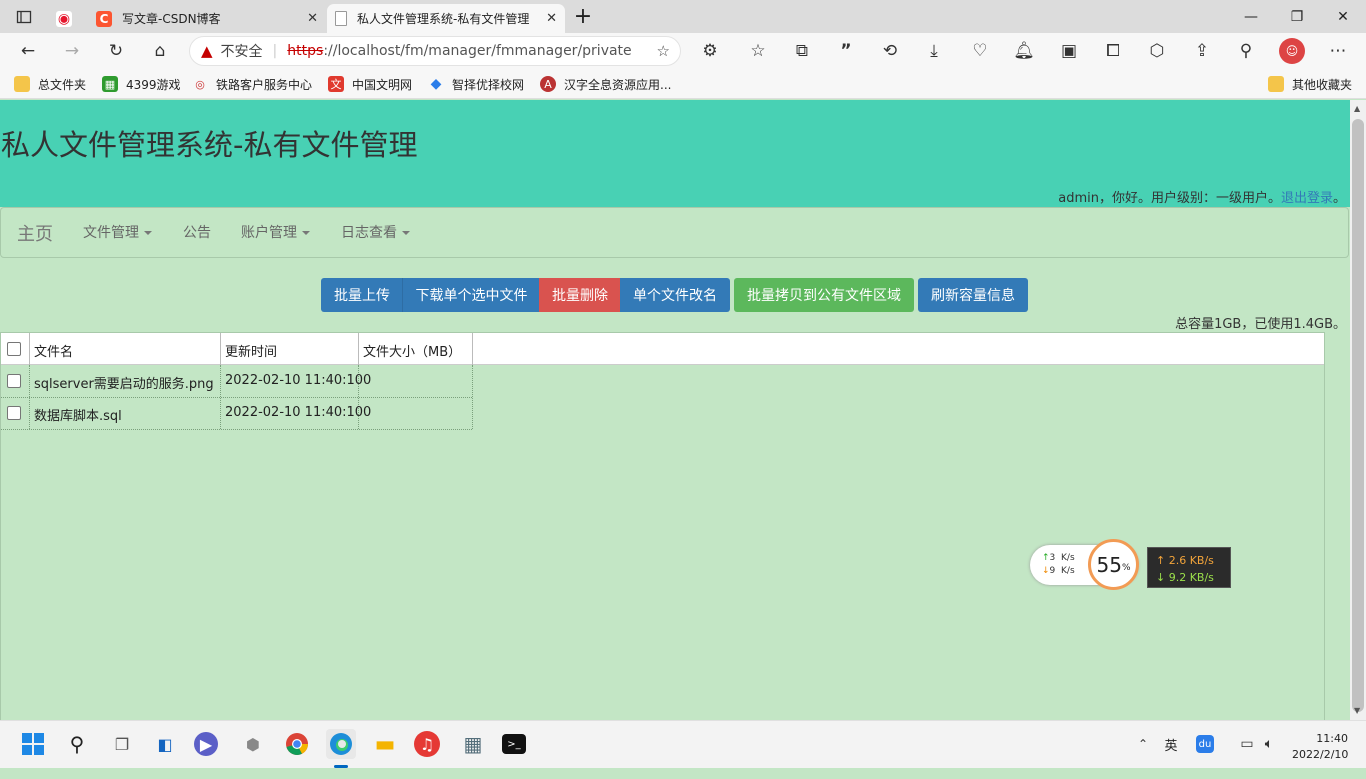 The width and height of the screenshot is (1366, 779). What do you see at coordinates (253, 744) in the screenshot?
I see `app-icon: ⬢` at bounding box center [253, 744].